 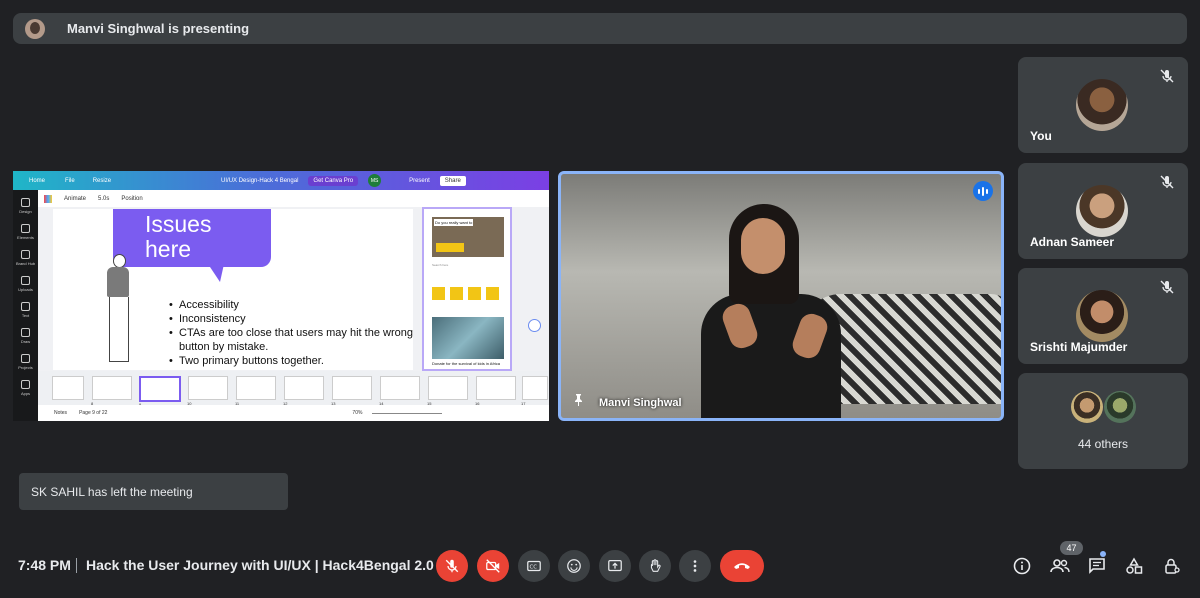 What do you see at coordinates (452, 180) in the screenshot?
I see `canva-share-button: Share` at bounding box center [452, 180].